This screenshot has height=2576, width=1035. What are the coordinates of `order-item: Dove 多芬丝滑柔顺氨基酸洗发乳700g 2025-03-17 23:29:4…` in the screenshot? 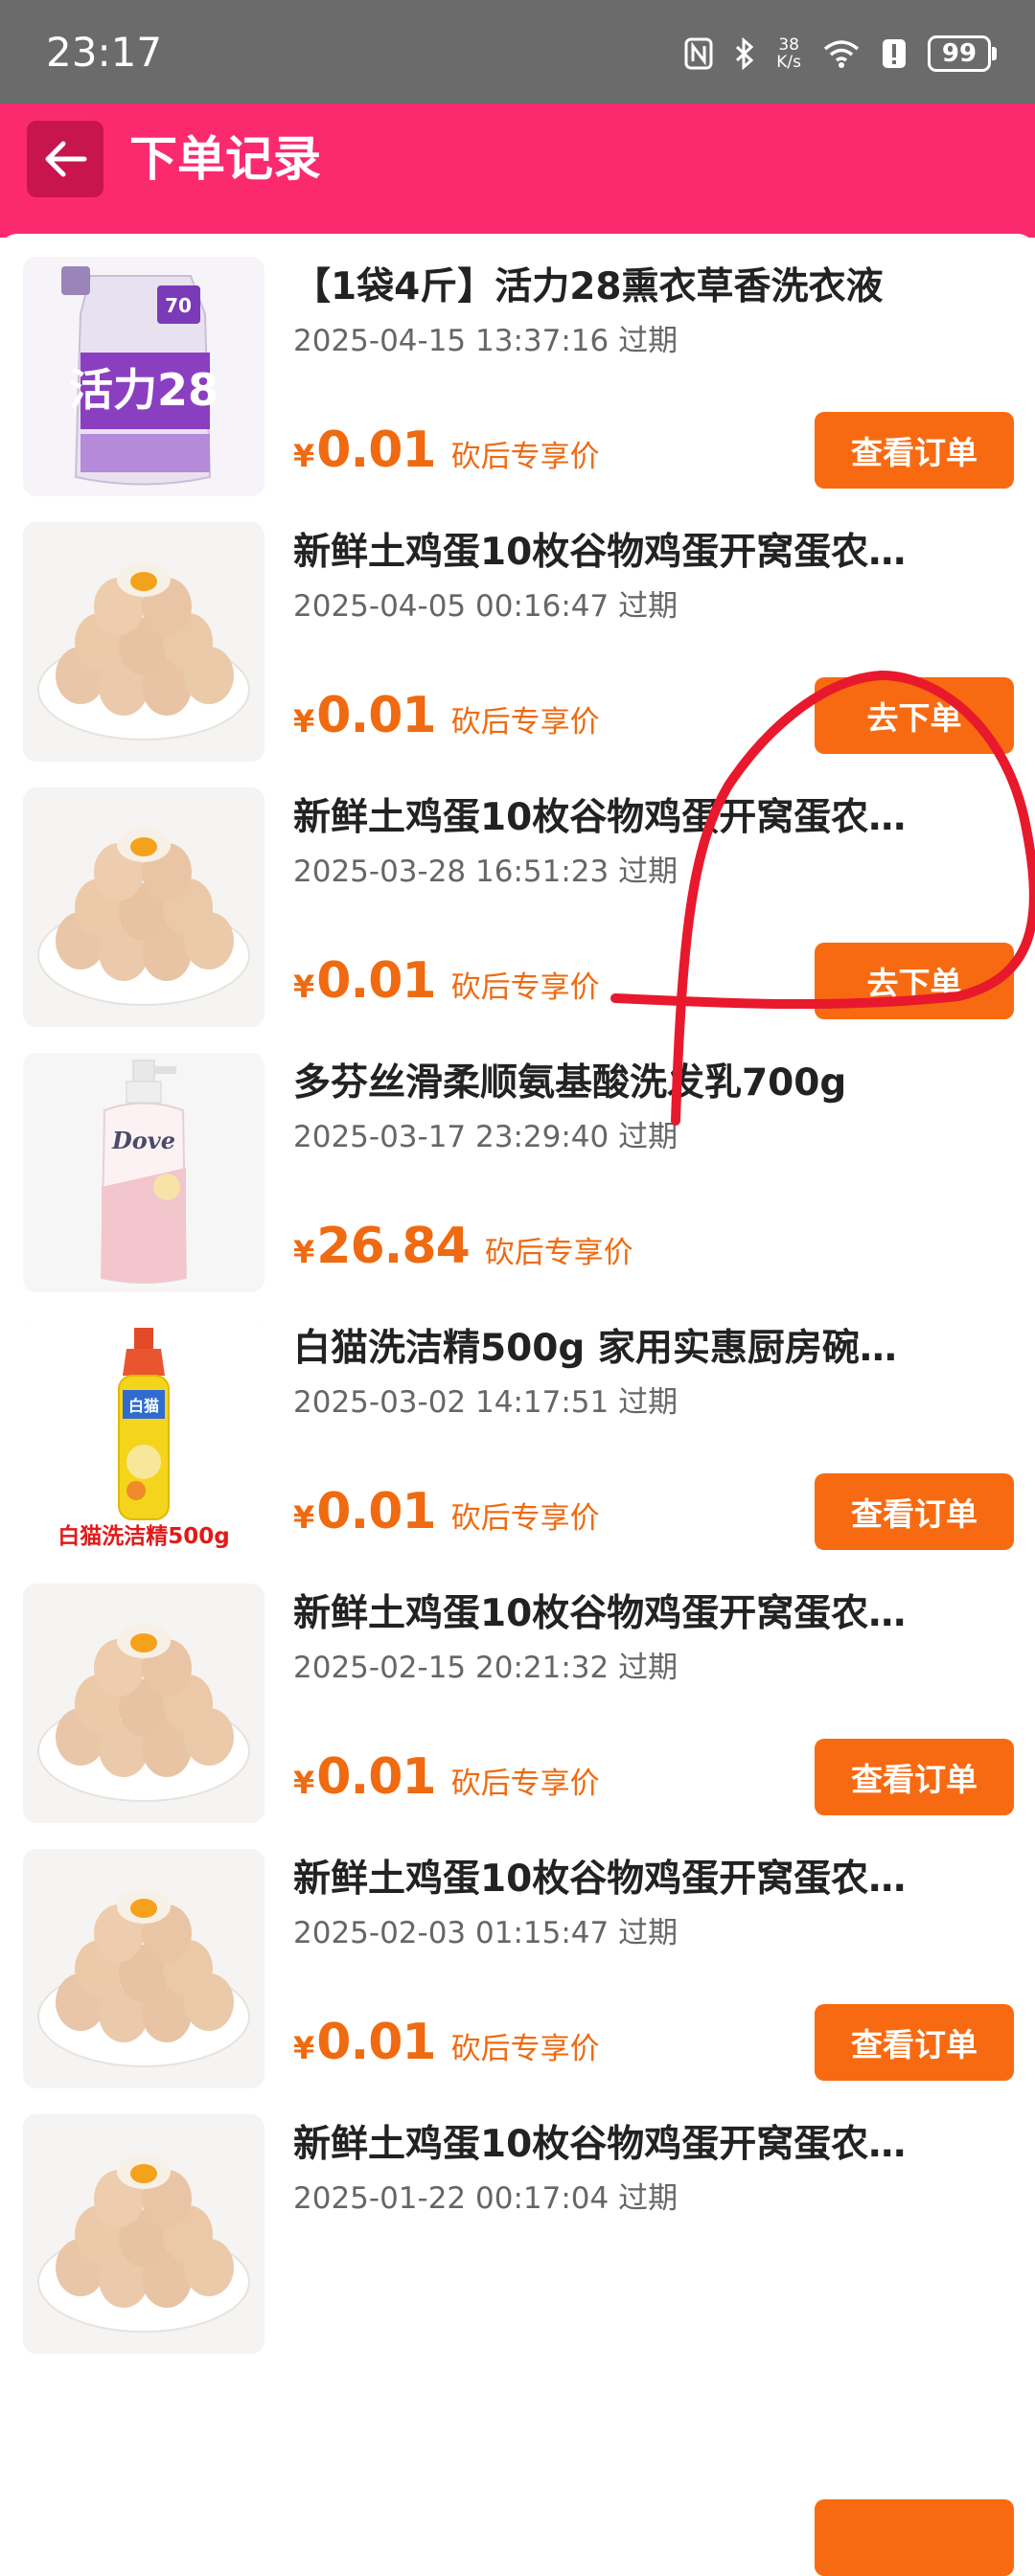 It's located at (517, 1163).